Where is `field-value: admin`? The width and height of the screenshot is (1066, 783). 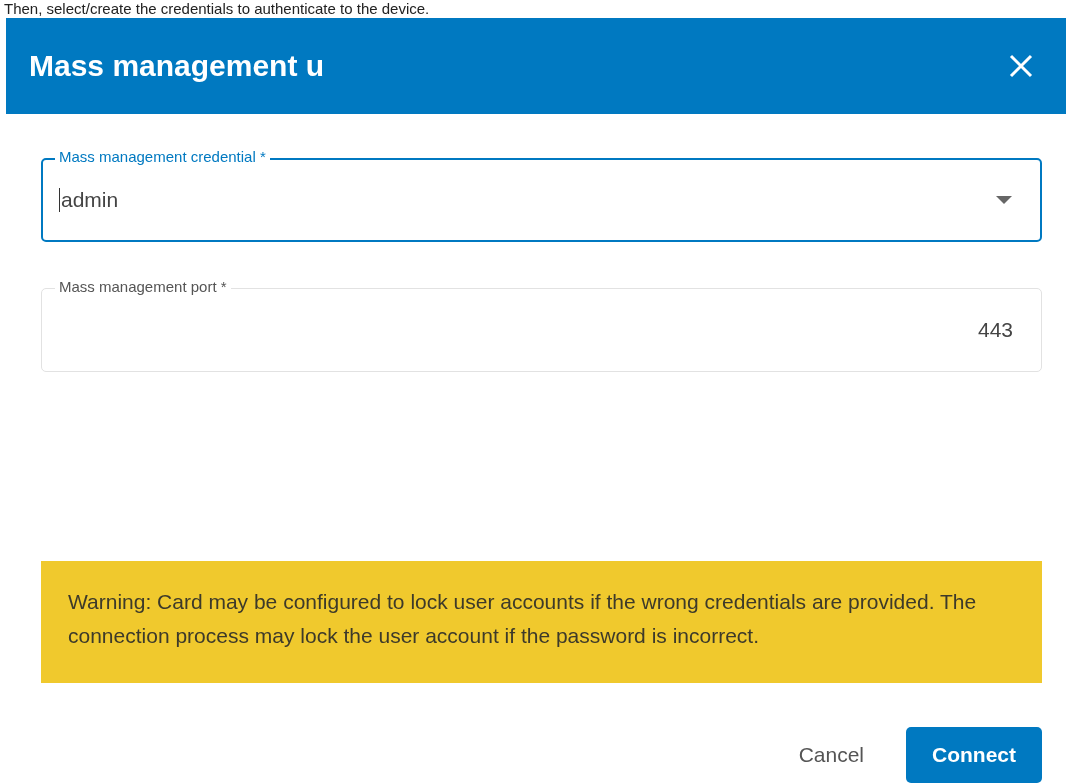
field-value: admin is located at coordinates (527, 200).